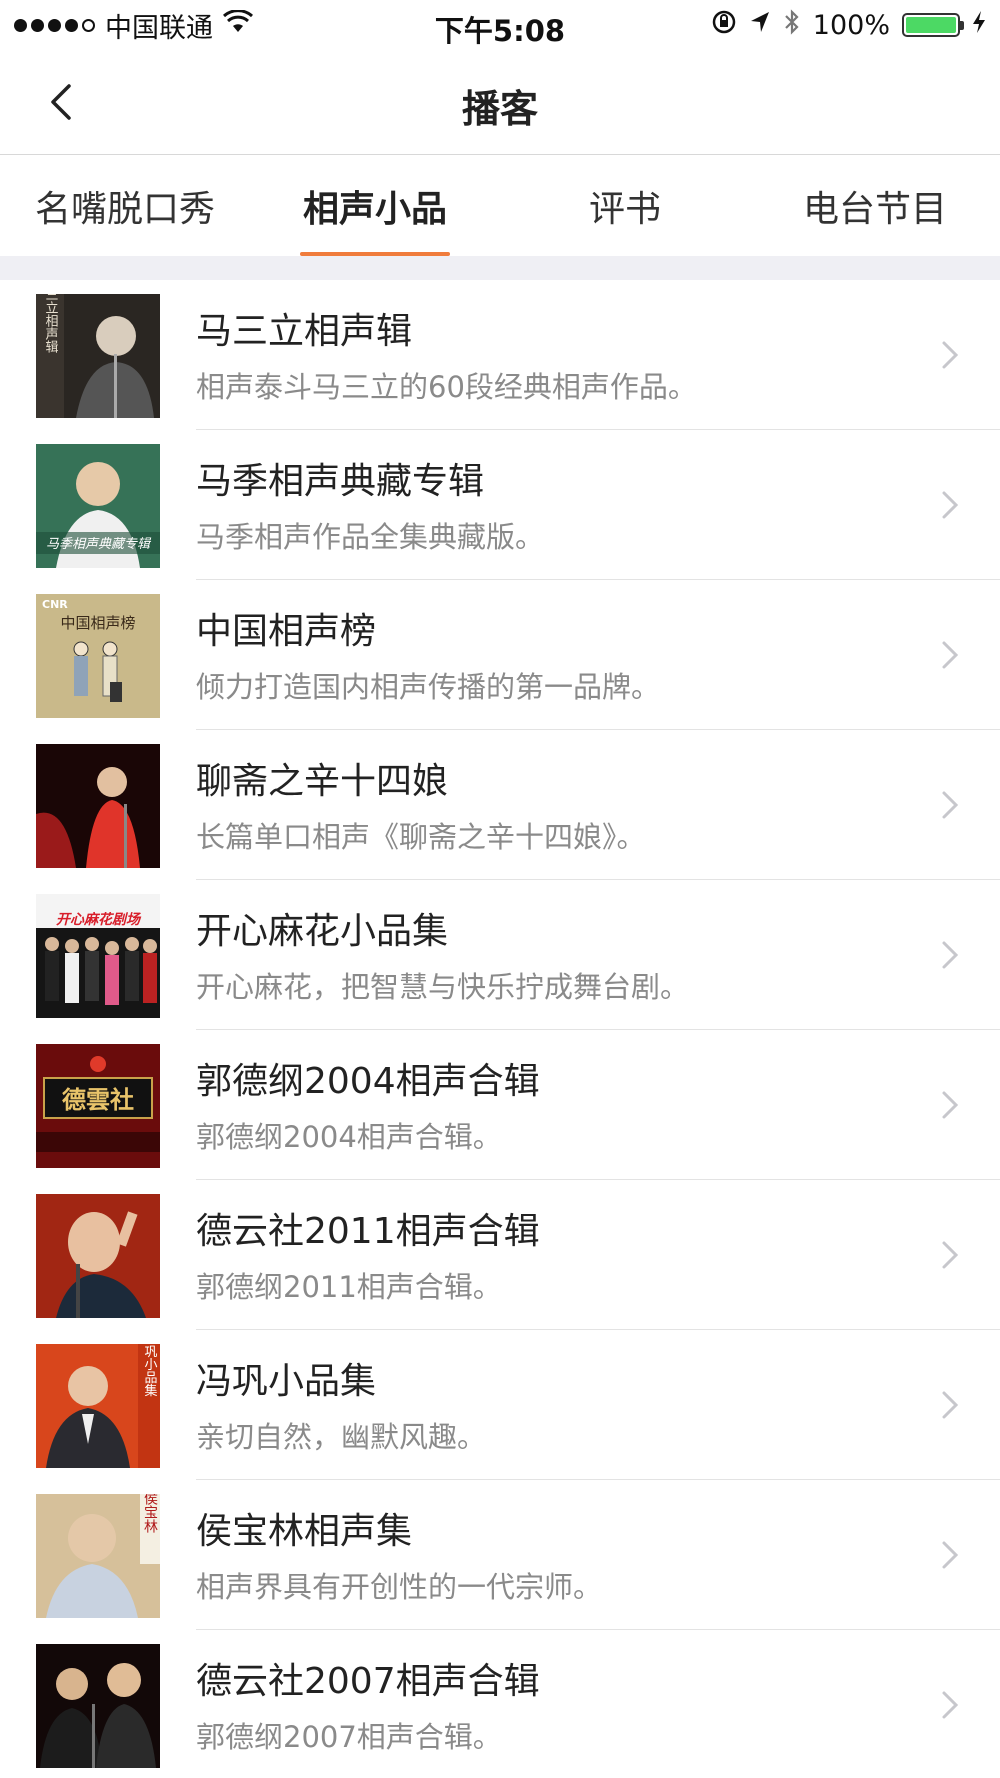 The image size is (1000, 1778). Describe the element at coordinates (428, 687) in the screenshot. I see `item-description: 倾力打造国内相声传播的第一品牌。` at that location.